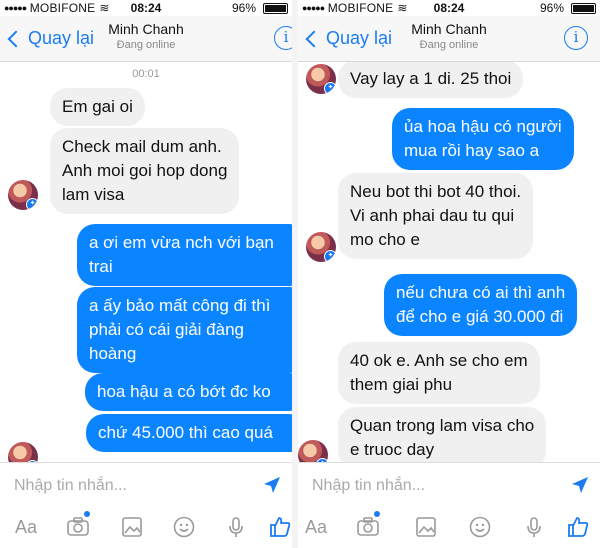 This screenshot has height=548, width=600. I want to click on message-bubble-incoming: Em gai oi, so click(97, 107).